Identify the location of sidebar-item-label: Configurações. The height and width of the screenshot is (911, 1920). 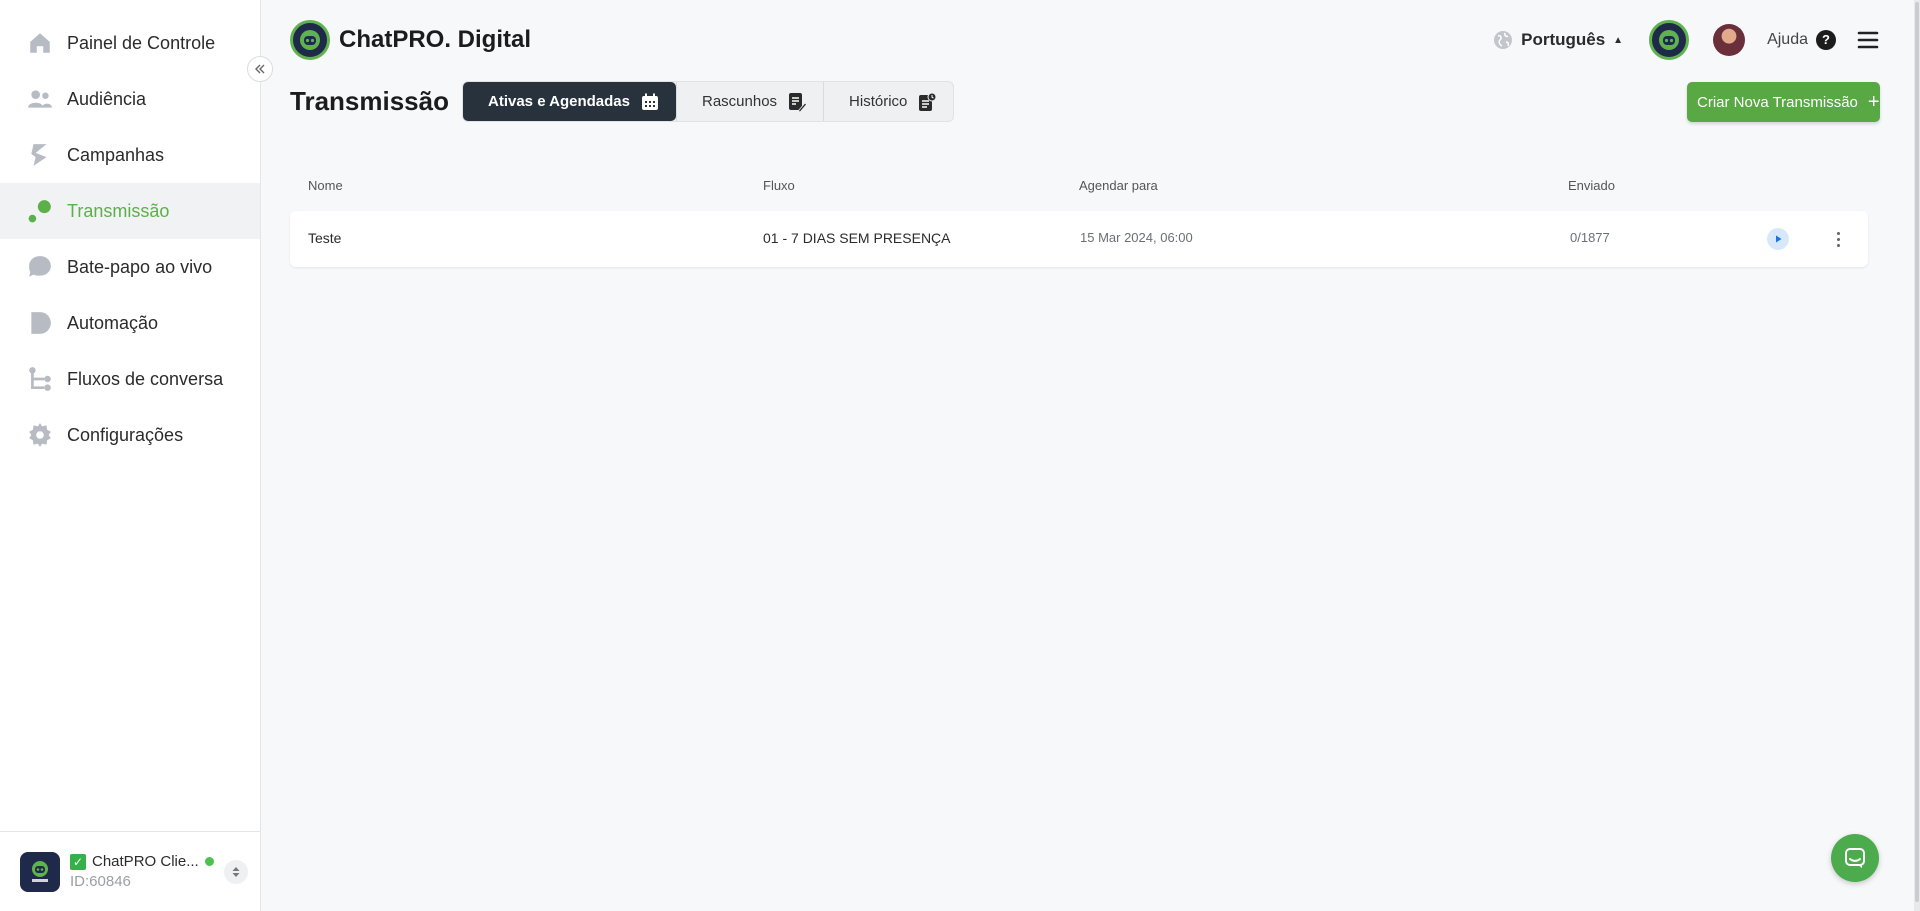
(125, 434).